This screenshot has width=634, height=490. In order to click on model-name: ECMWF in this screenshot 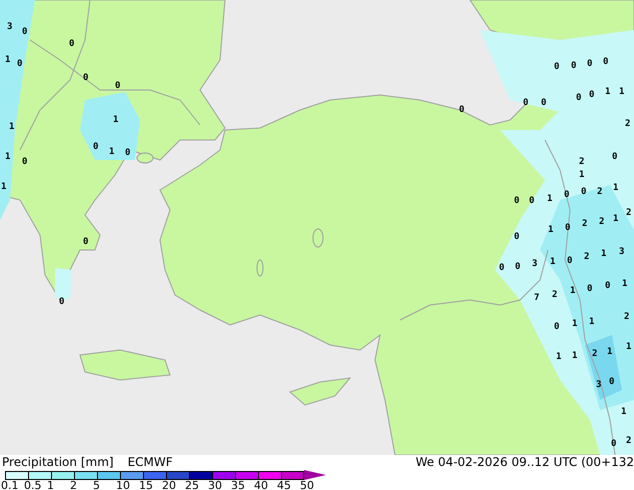, I will do `click(150, 462)`.